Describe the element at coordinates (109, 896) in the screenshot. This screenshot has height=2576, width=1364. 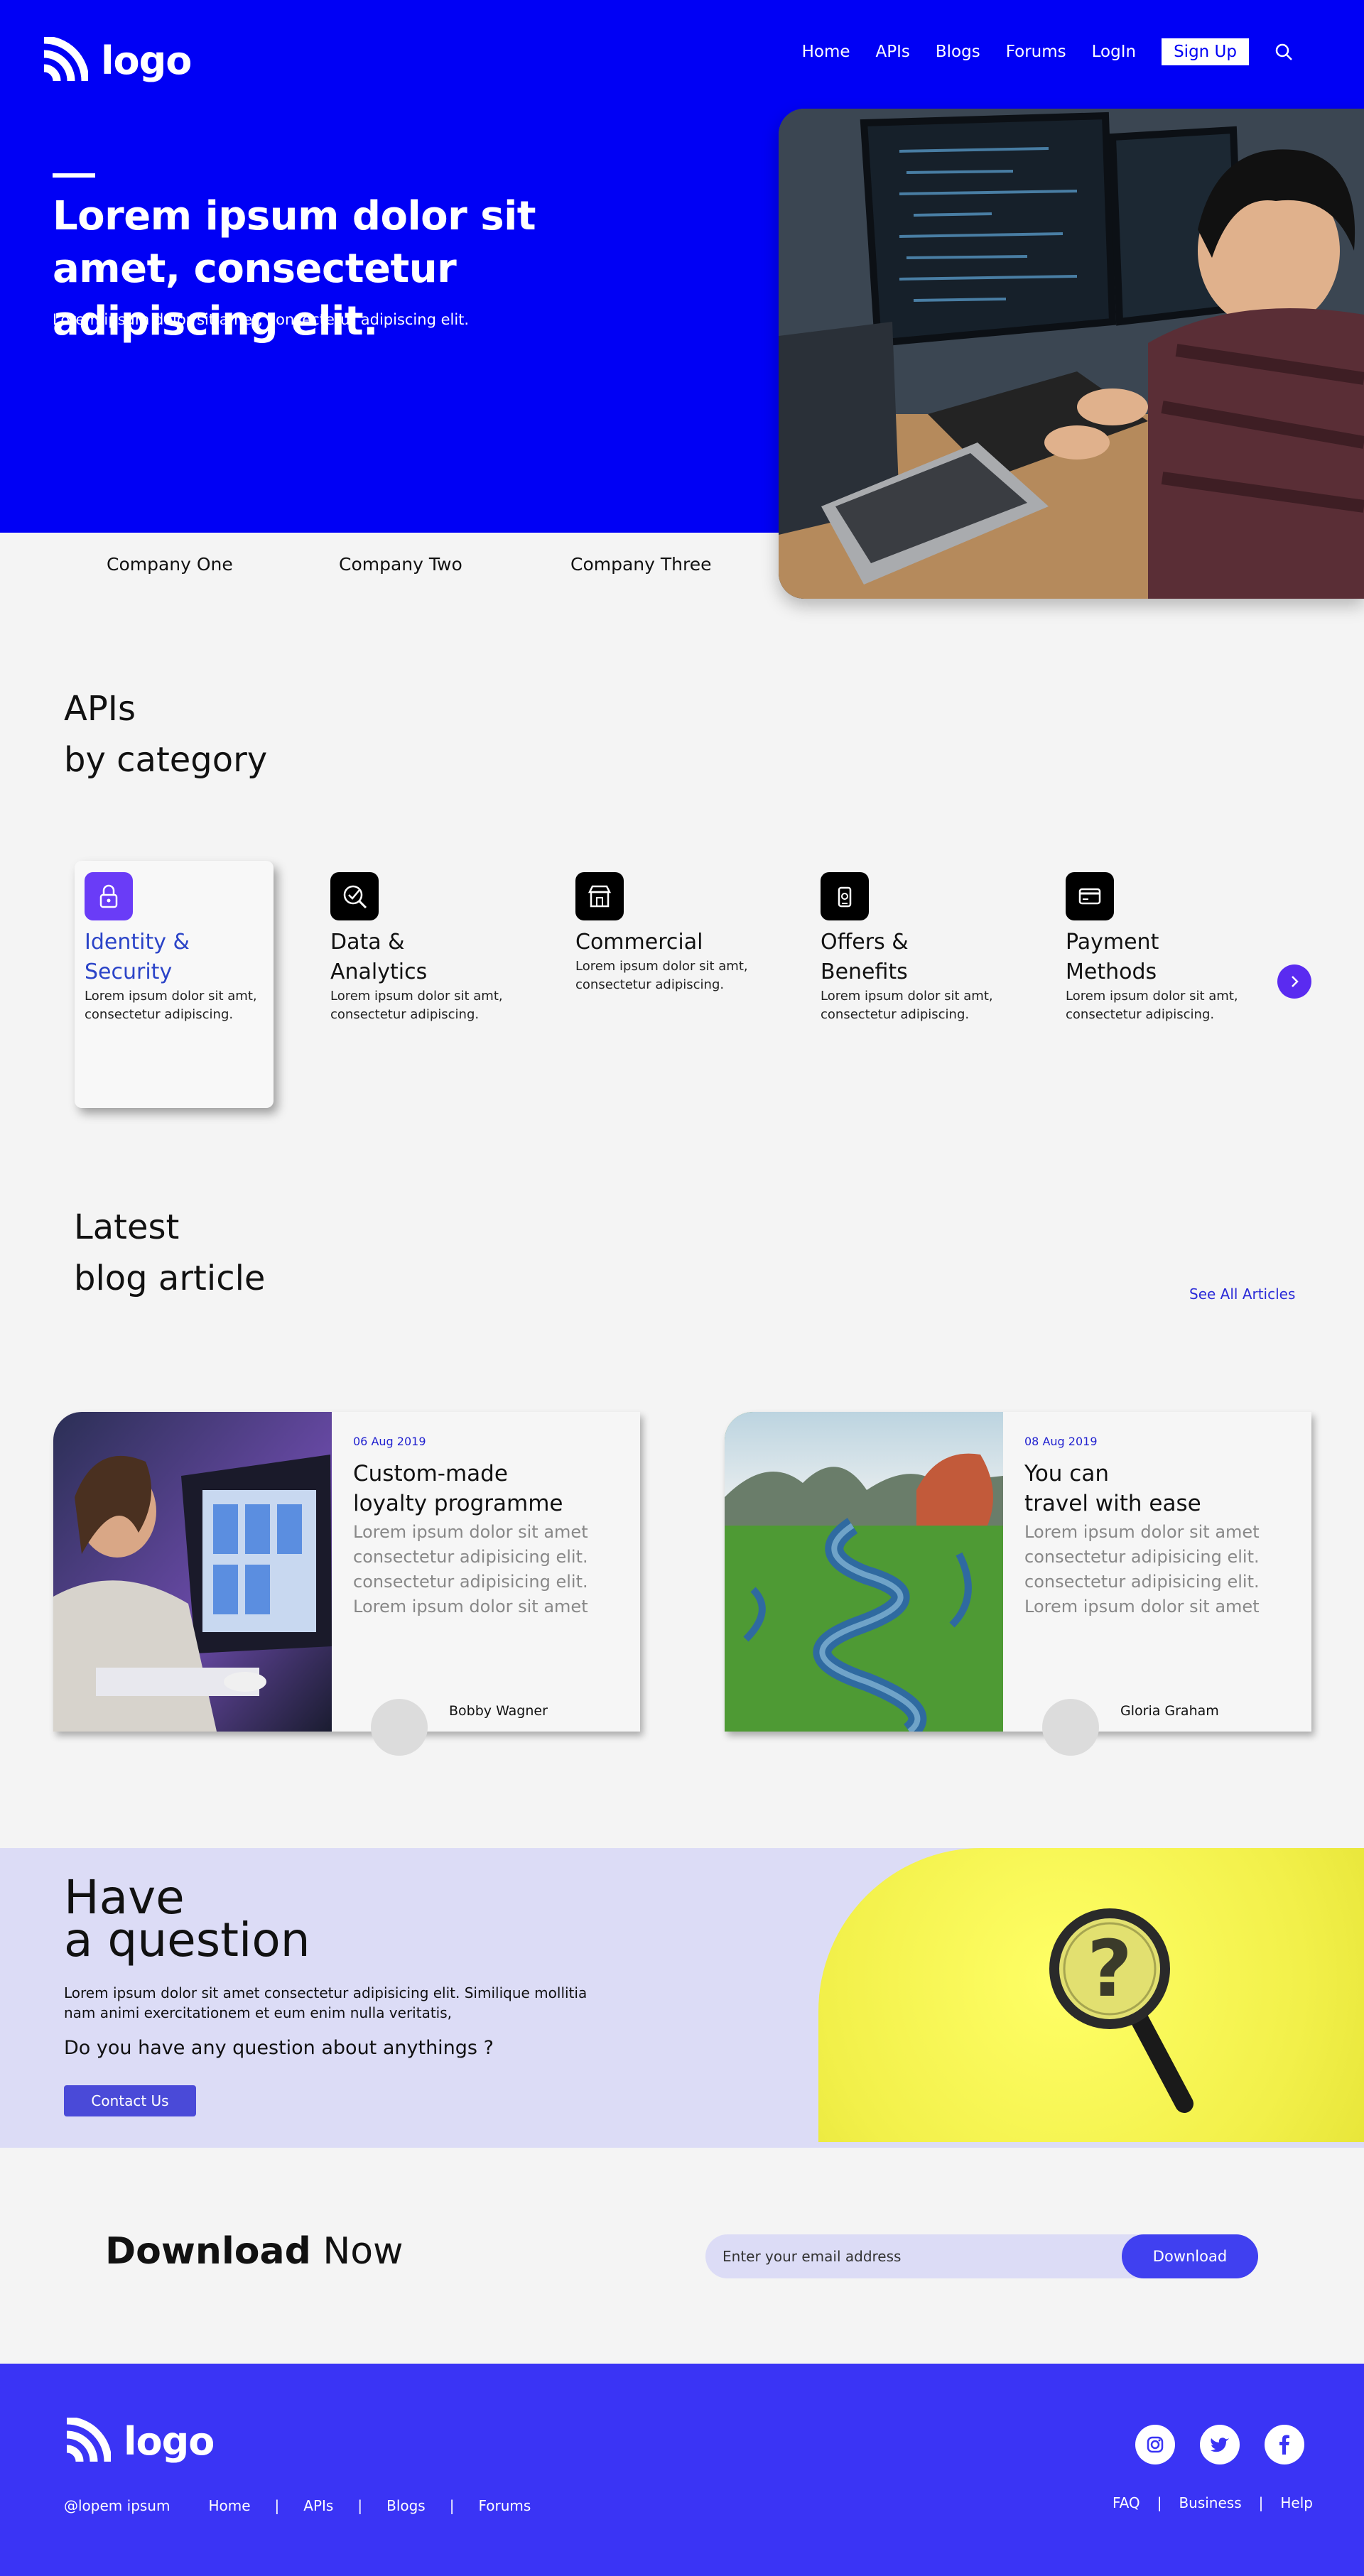
I see `lock-icon` at that location.